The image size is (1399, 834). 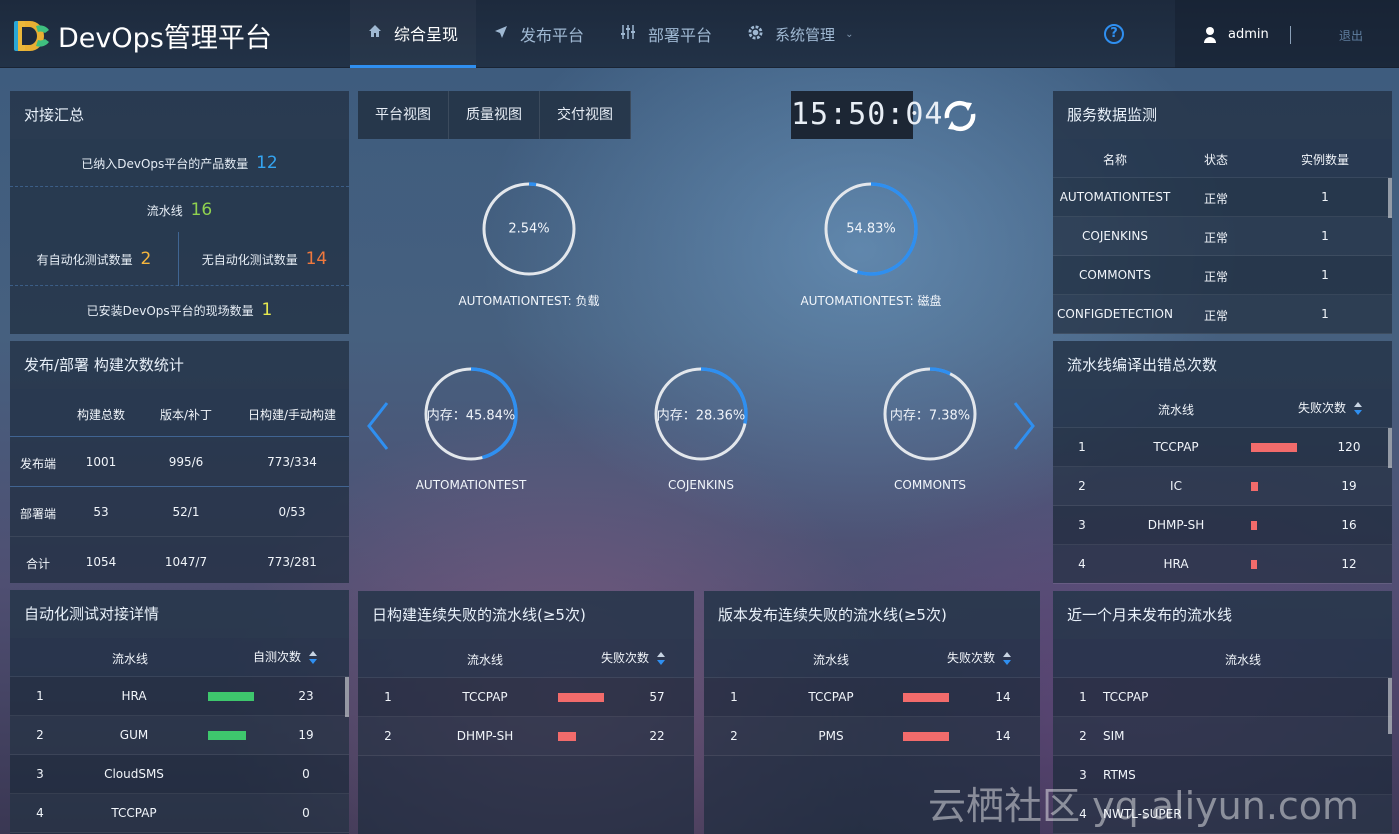 What do you see at coordinates (1222, 615) in the screenshot?
I see `panel-title: 近一个月未发布的流水线` at bounding box center [1222, 615].